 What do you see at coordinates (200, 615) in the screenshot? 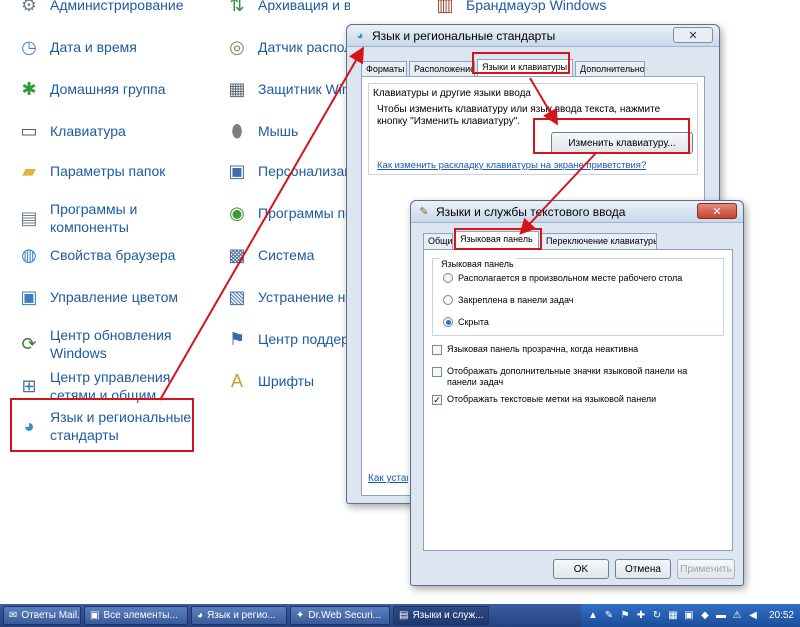
I see `region-icon: ◕` at bounding box center [200, 615].